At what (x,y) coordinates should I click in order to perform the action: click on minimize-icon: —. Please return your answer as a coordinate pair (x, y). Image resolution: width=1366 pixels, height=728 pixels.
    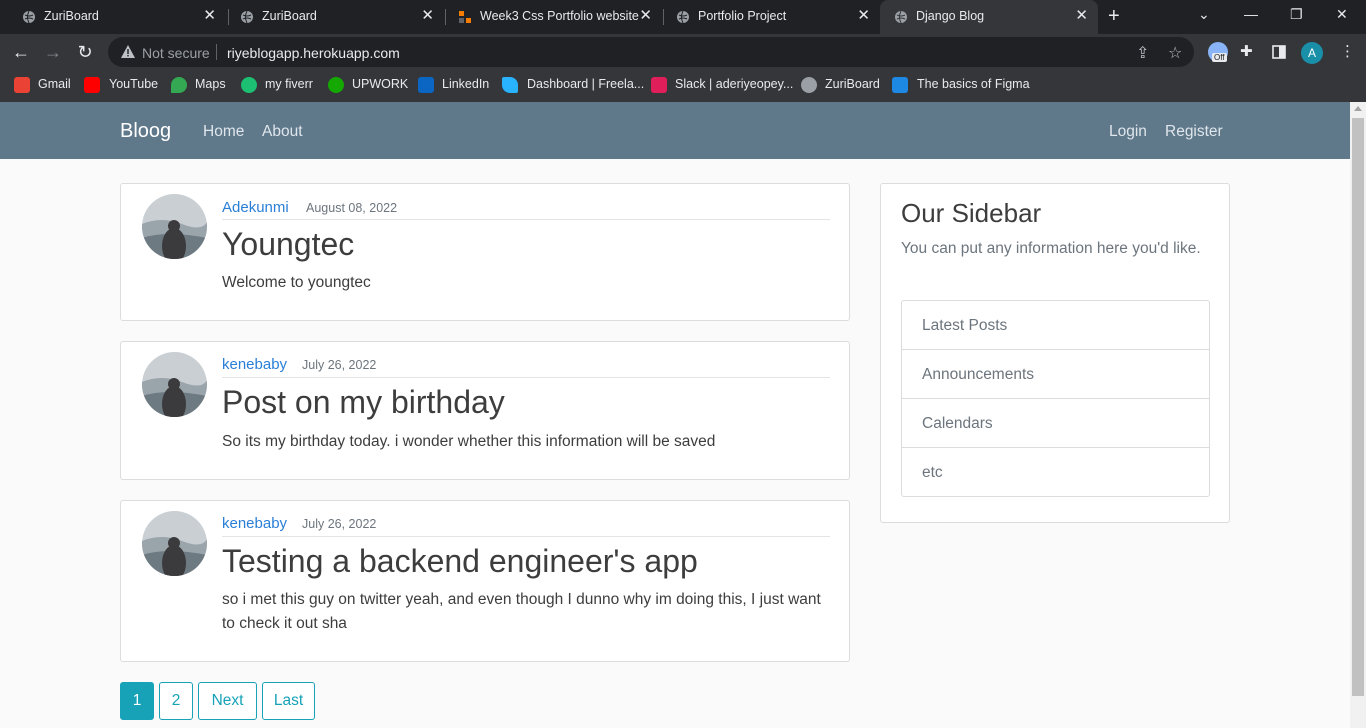
    Looking at the image, I should click on (1251, 14).